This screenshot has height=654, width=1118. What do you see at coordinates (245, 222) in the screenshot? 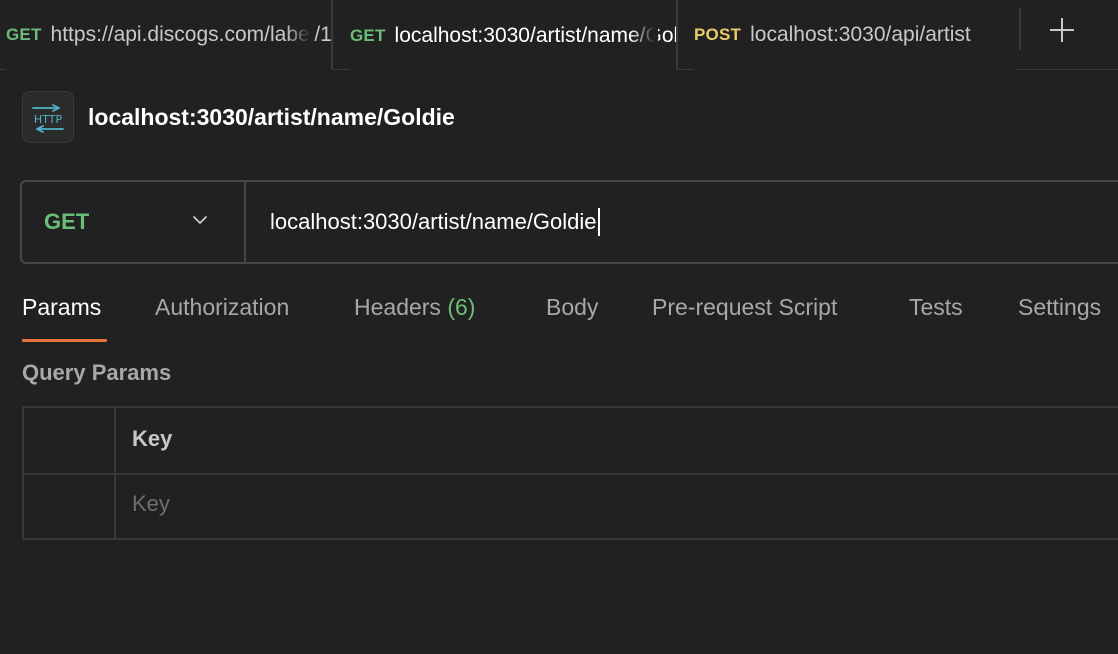
I see `url-bar-divider` at bounding box center [245, 222].